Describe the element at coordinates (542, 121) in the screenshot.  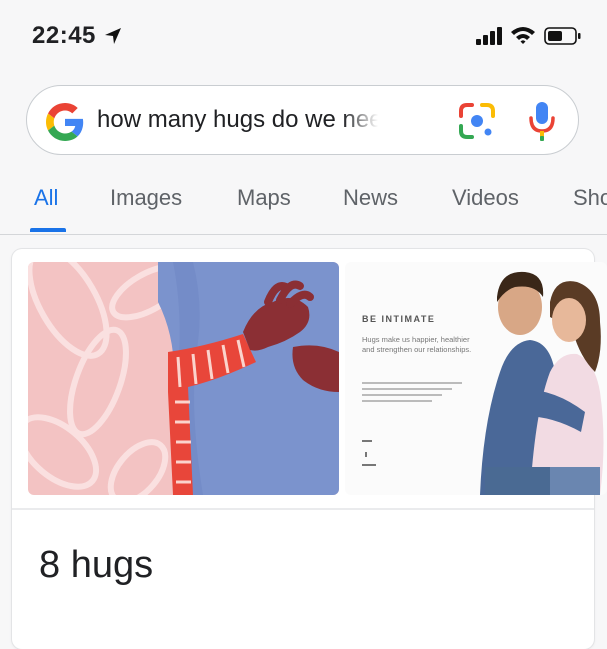
I see `microphone-icon` at that location.